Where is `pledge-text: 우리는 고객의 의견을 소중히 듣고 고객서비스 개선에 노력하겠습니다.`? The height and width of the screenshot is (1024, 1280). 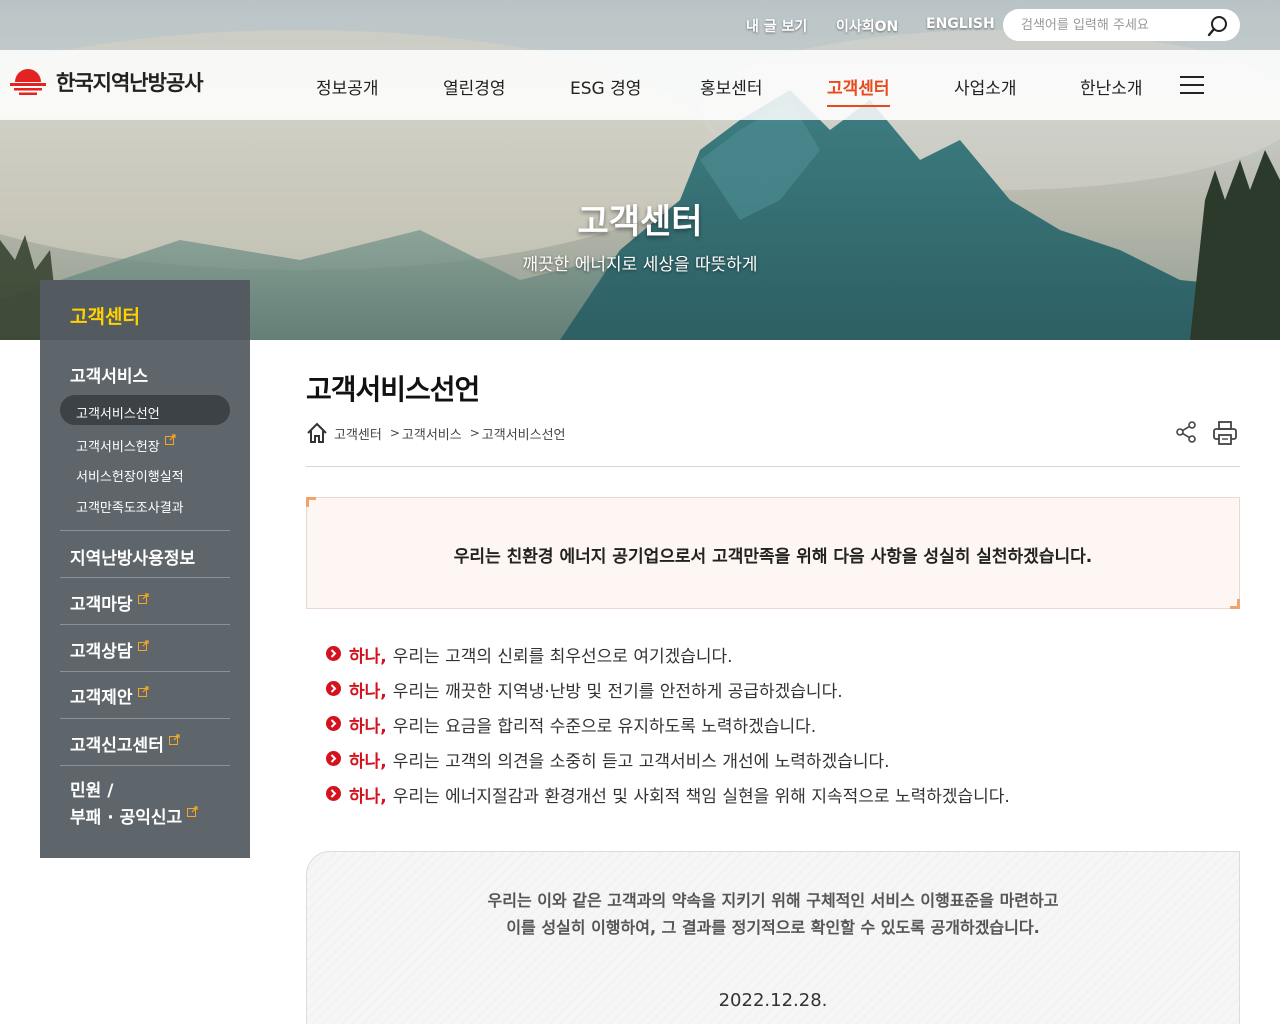
pledge-text: 우리는 고객의 의견을 소중히 듣고 고객서비스 개선에 노력하겠습니다. is located at coordinates (641, 762).